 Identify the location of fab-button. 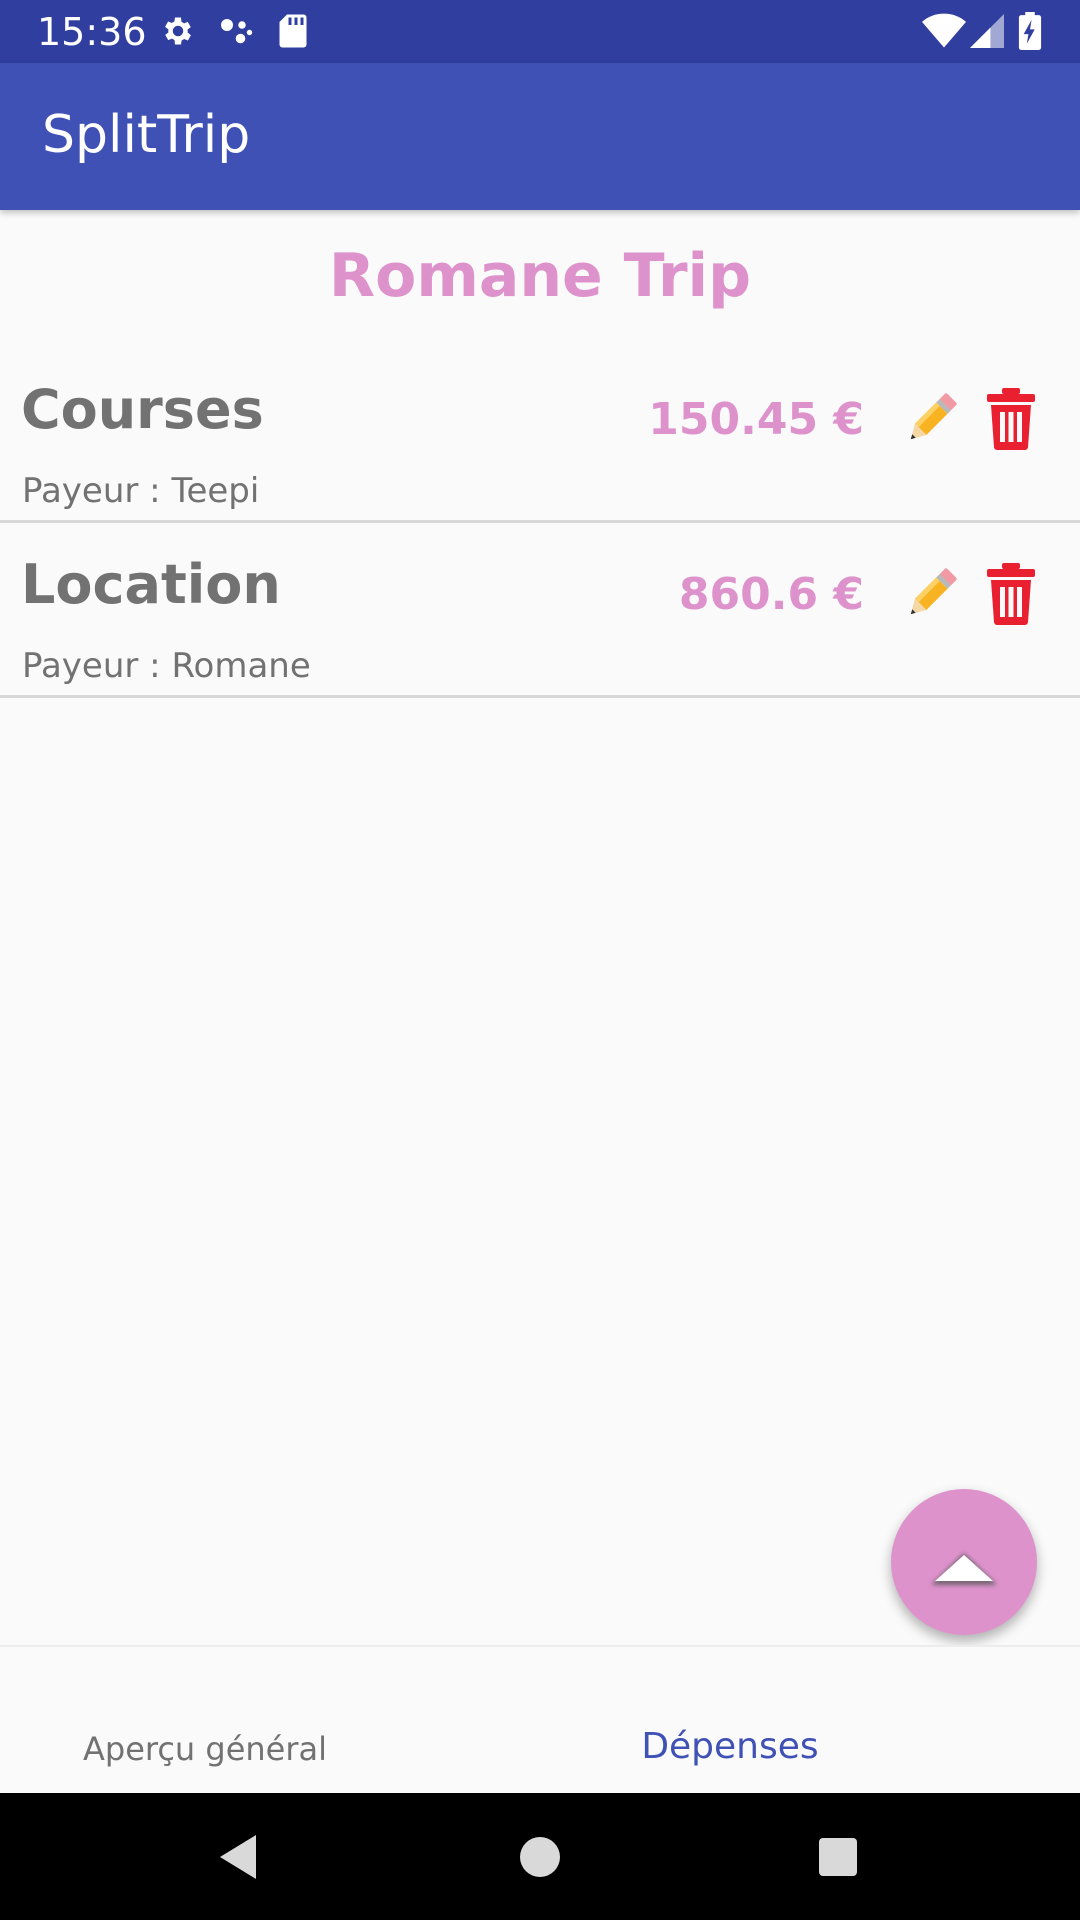
(964, 1562).